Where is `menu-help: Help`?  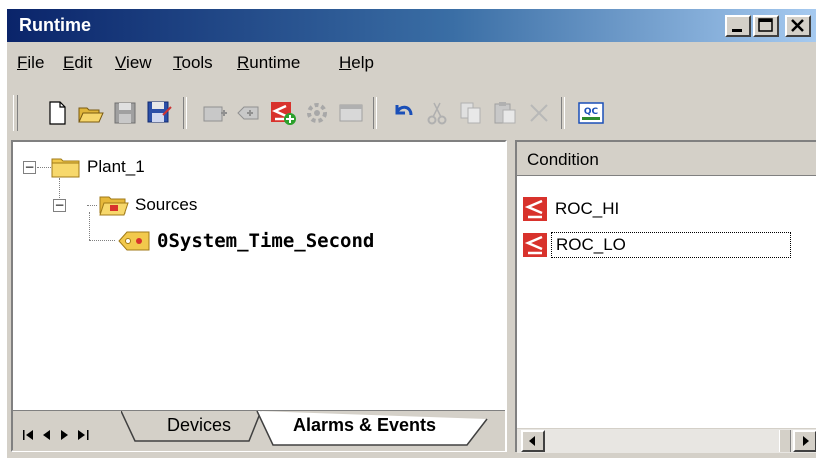
menu-help: Help is located at coordinates (356, 63).